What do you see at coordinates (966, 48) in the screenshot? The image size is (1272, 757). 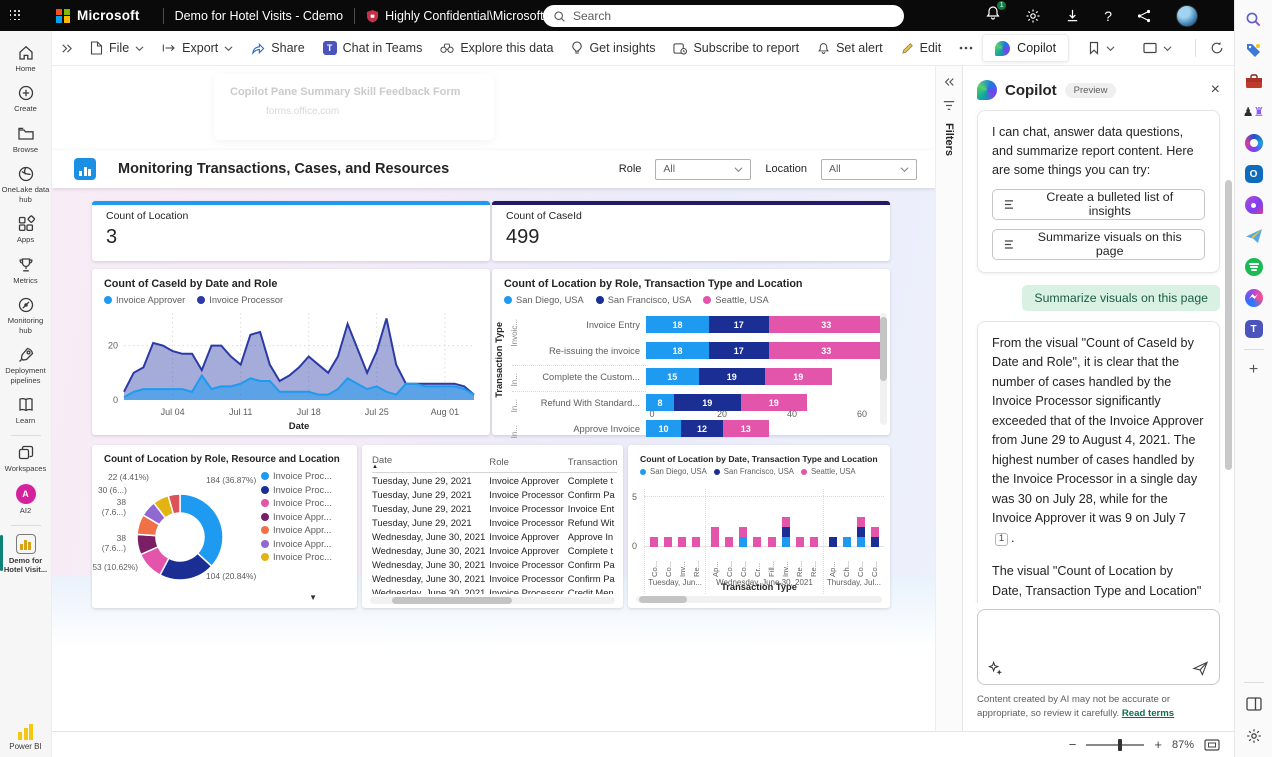 I see `more-options-button` at bounding box center [966, 48].